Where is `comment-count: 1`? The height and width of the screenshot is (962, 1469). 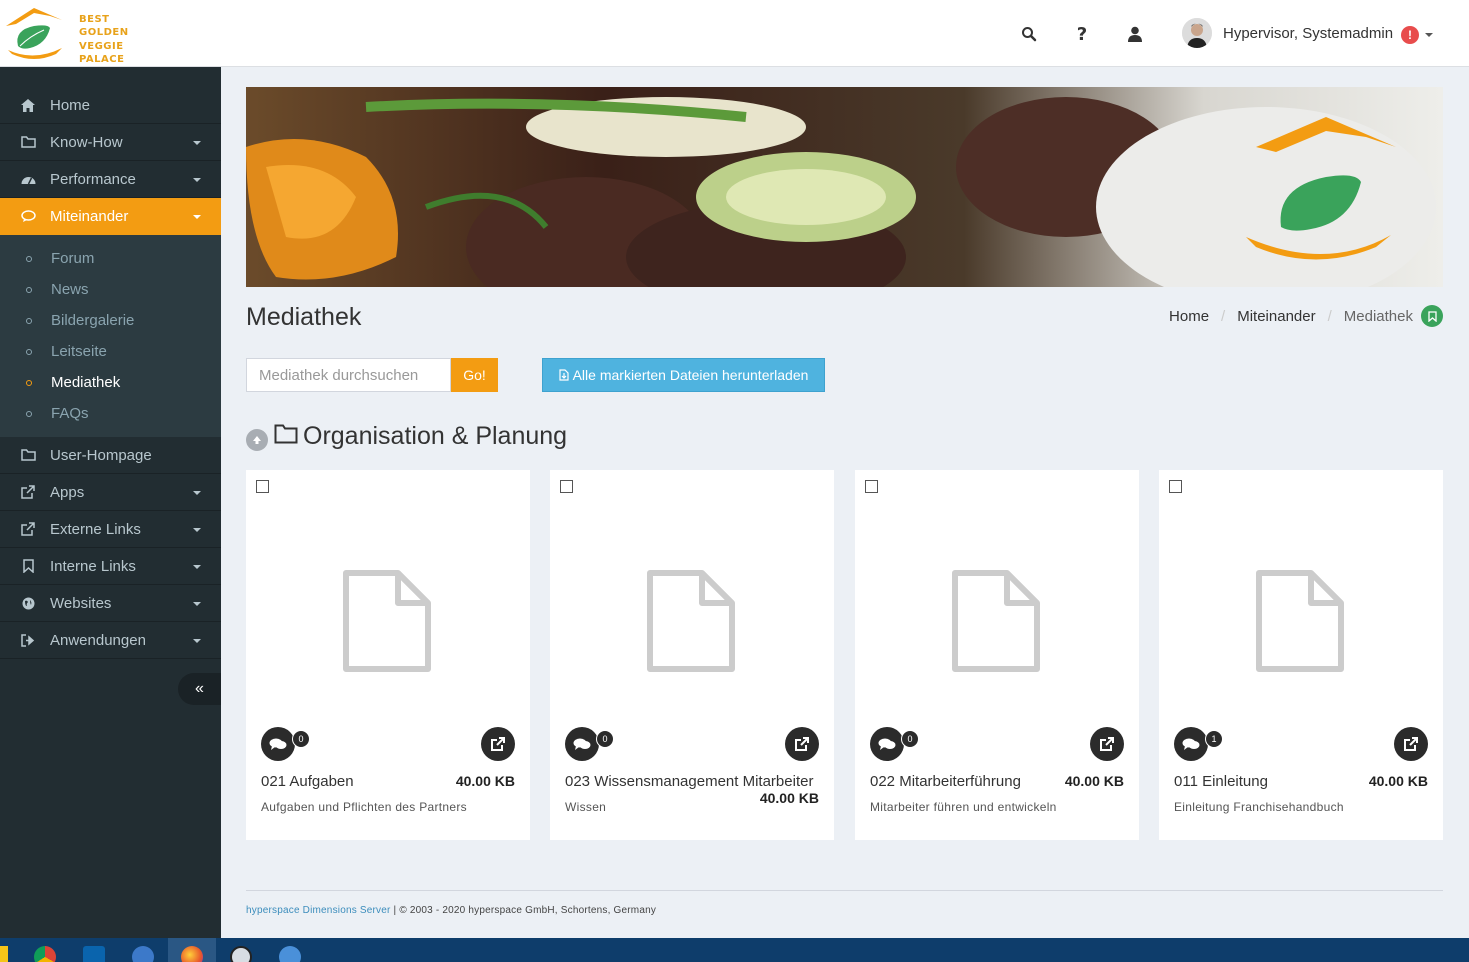 comment-count: 1 is located at coordinates (1214, 739).